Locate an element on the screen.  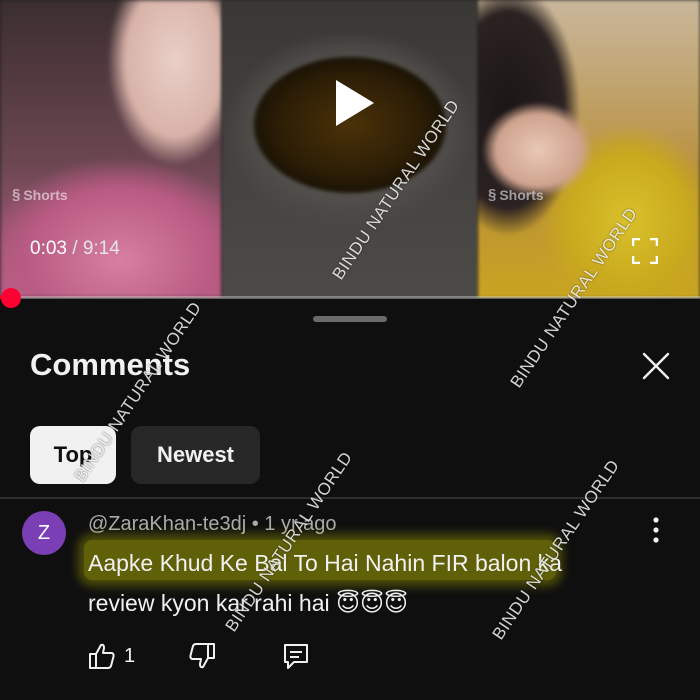
shorts-badge-right: § Shorts is located at coordinates (516, 194).